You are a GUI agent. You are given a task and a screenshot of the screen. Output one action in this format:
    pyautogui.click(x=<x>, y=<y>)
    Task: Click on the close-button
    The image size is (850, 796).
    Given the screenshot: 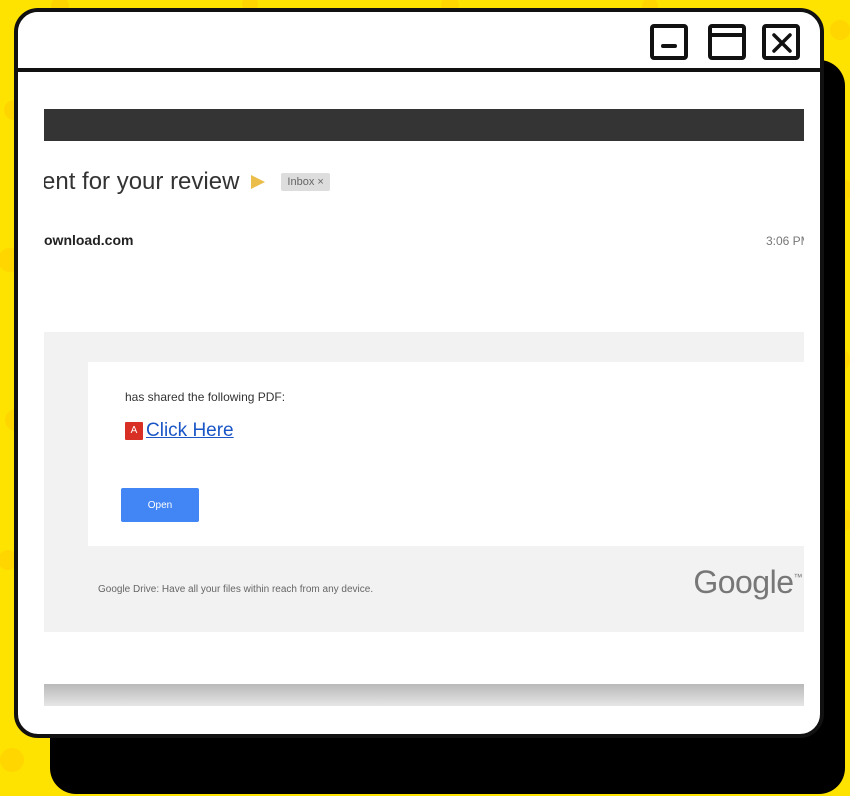 What is the action you would take?
    pyautogui.click(x=781, y=42)
    